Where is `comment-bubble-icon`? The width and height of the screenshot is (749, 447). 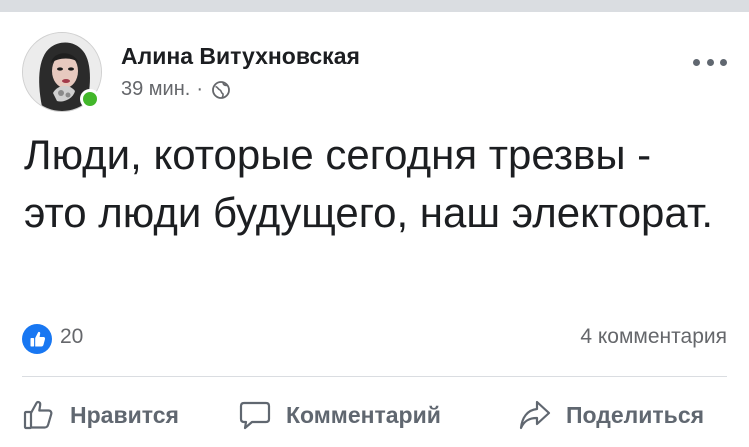
comment-bubble-icon is located at coordinates (255, 415).